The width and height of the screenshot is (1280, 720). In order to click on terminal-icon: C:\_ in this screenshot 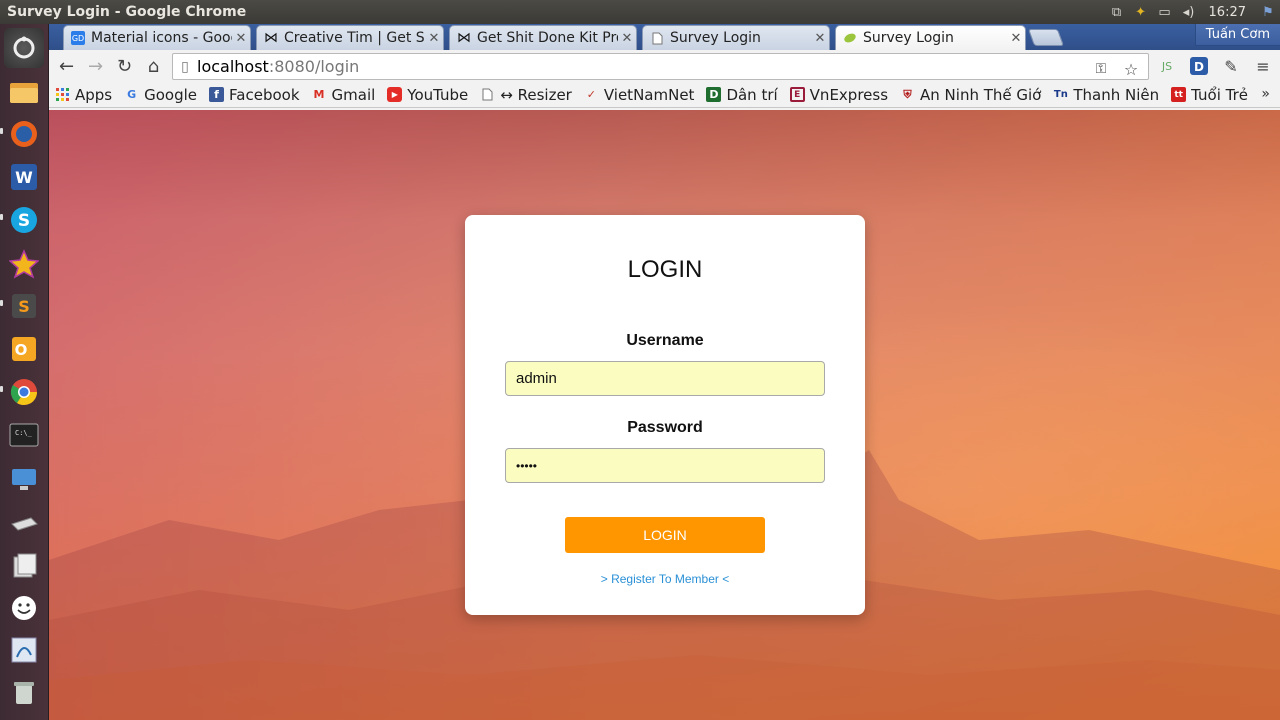, I will do `click(24, 435)`.